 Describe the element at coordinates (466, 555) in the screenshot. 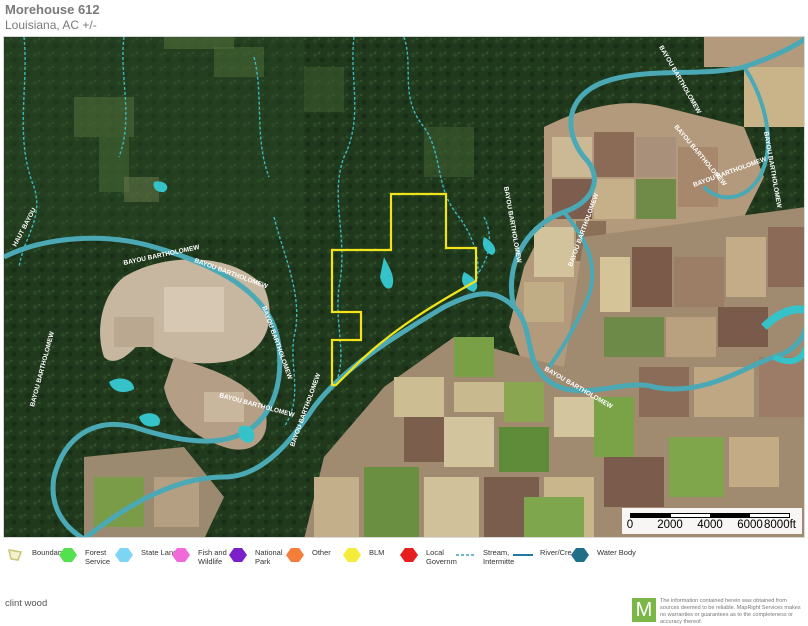

I see `stream-icon` at that location.